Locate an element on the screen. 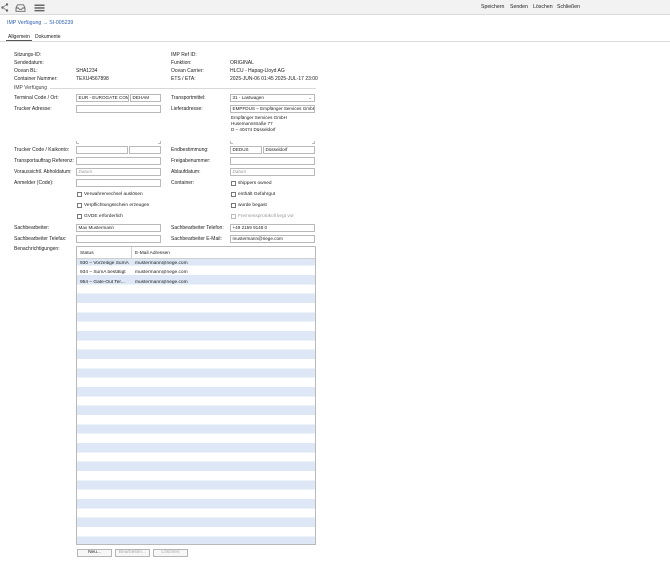 This screenshot has height=563, width=670. quay-account-field is located at coordinates (145, 150).